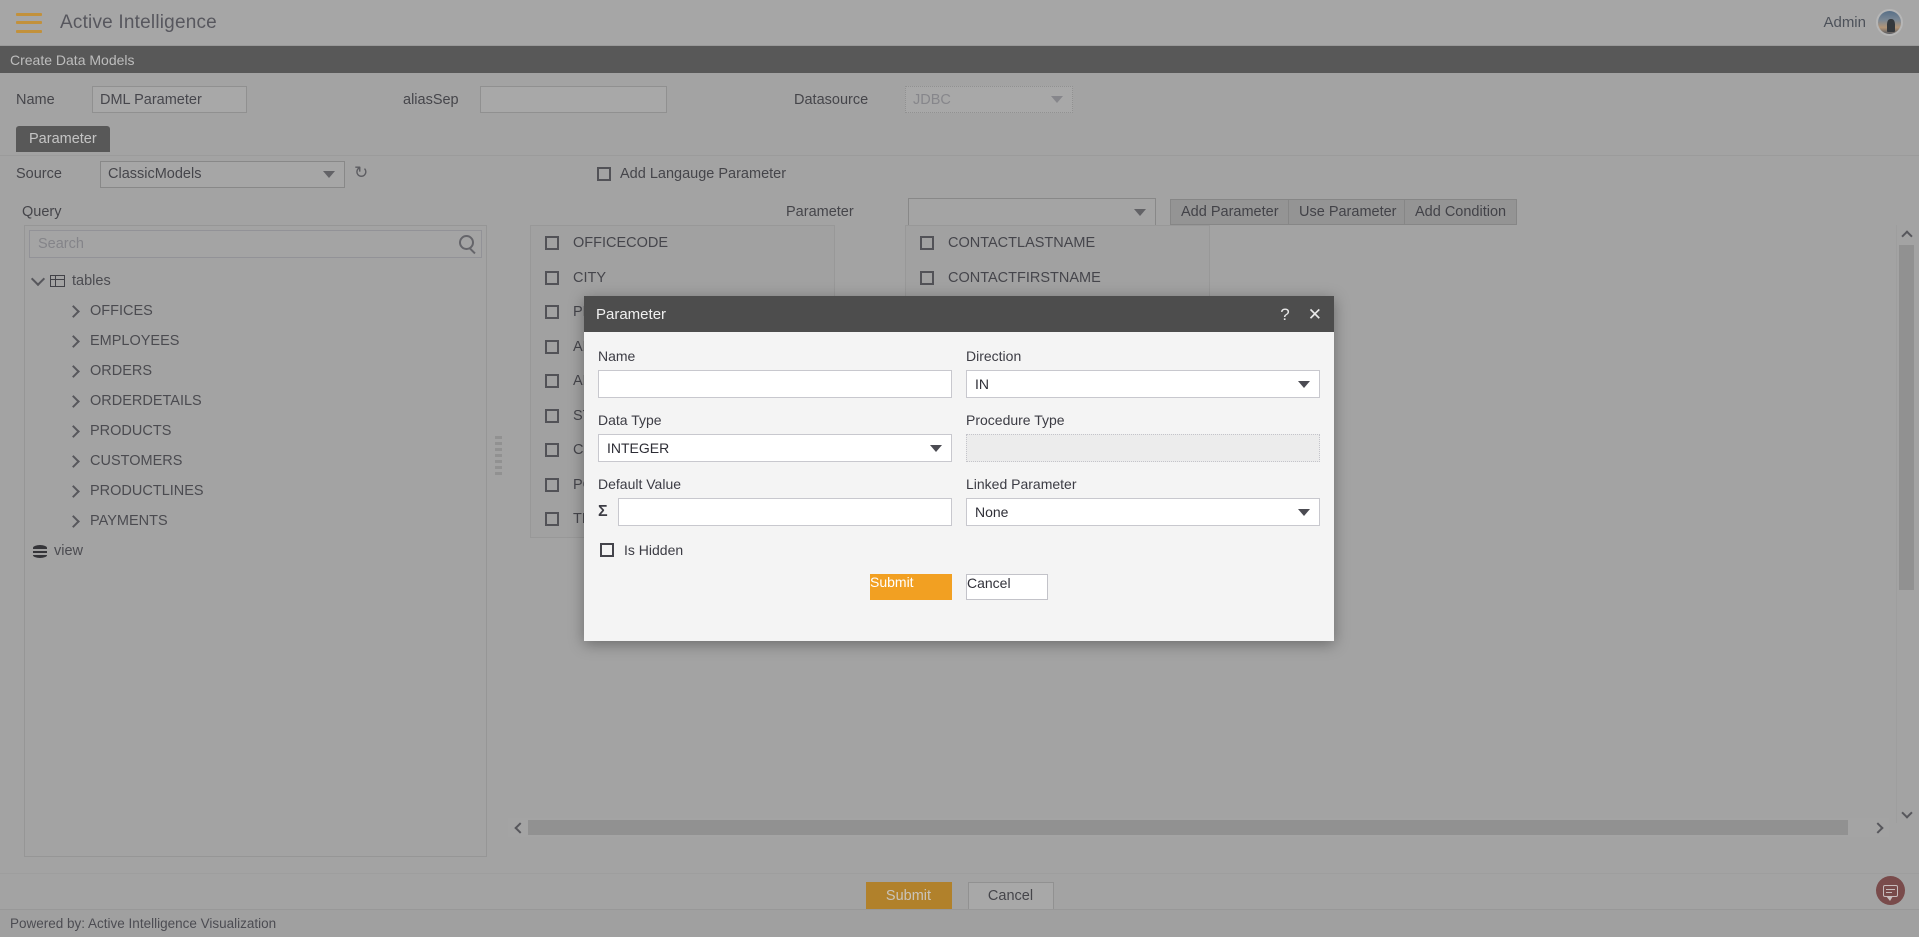  I want to click on close-icon: ✕, so click(1315, 314).